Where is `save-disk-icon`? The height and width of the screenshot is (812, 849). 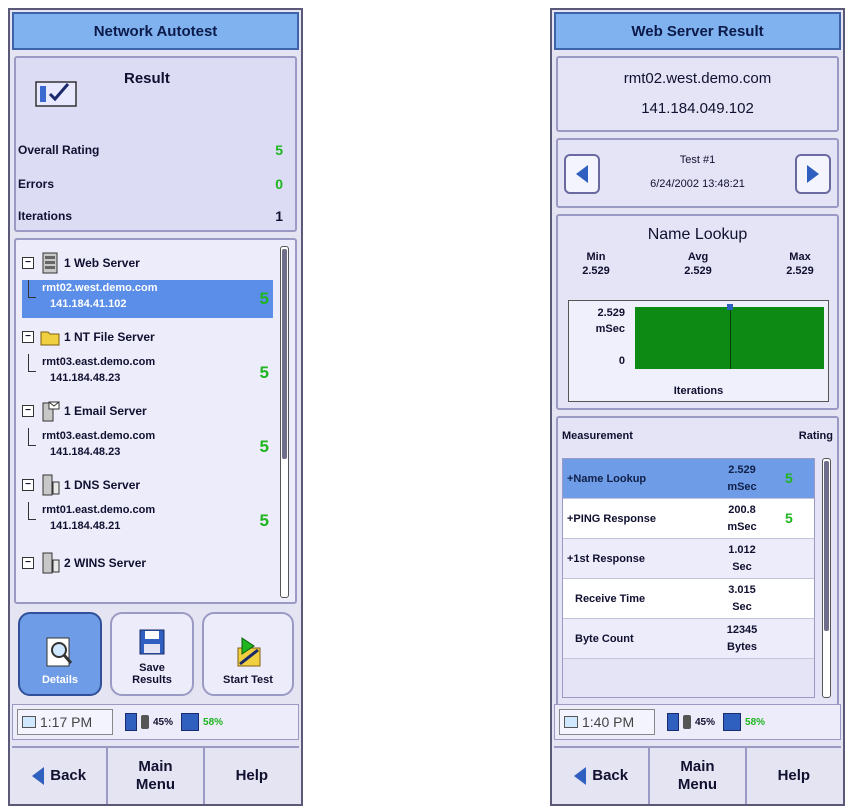 save-disk-icon is located at coordinates (152, 642).